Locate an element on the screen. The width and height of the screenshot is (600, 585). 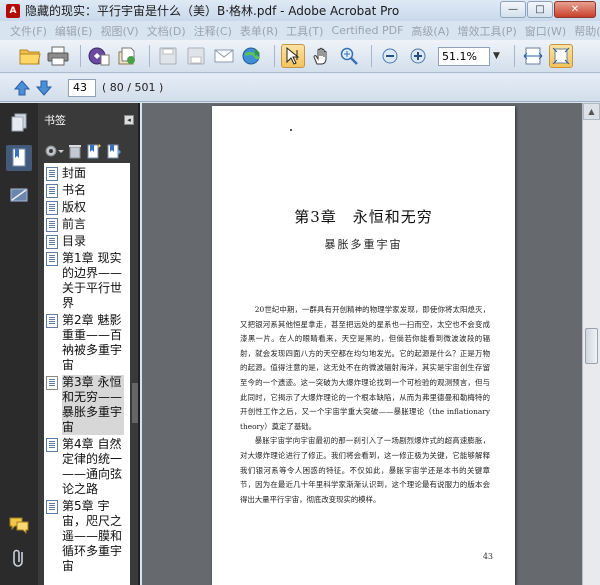
combine-files-button is located at coordinates (127, 56).